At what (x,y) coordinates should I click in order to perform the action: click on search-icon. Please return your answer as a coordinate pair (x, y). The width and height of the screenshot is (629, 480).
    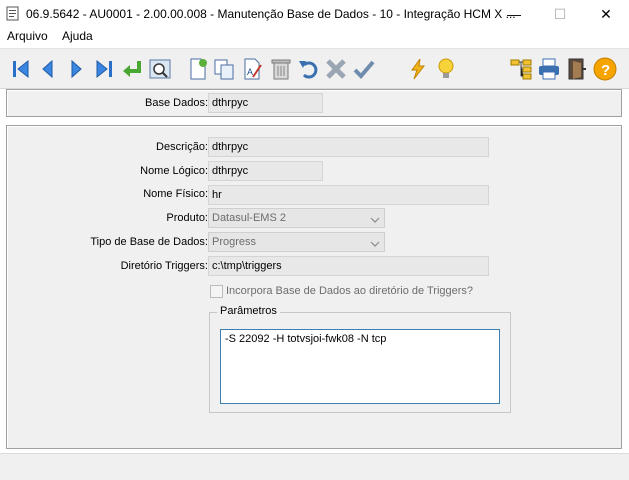
    Looking at the image, I should click on (160, 69).